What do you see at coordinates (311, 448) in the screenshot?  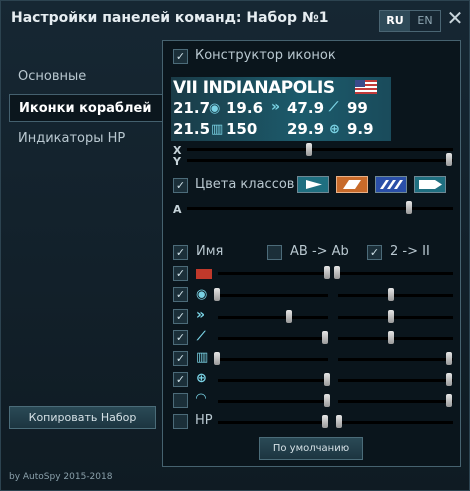 I see `default-button: По умолчанию` at bounding box center [311, 448].